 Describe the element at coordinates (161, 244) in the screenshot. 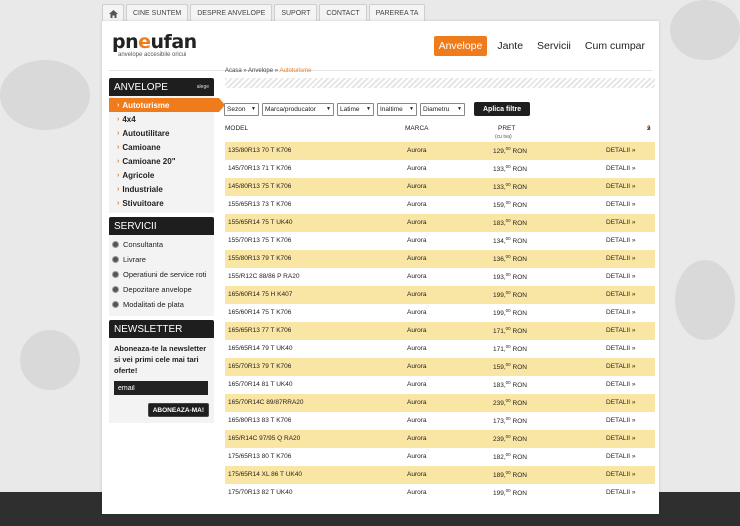

I see `service-consultanta: Consultanta` at that location.